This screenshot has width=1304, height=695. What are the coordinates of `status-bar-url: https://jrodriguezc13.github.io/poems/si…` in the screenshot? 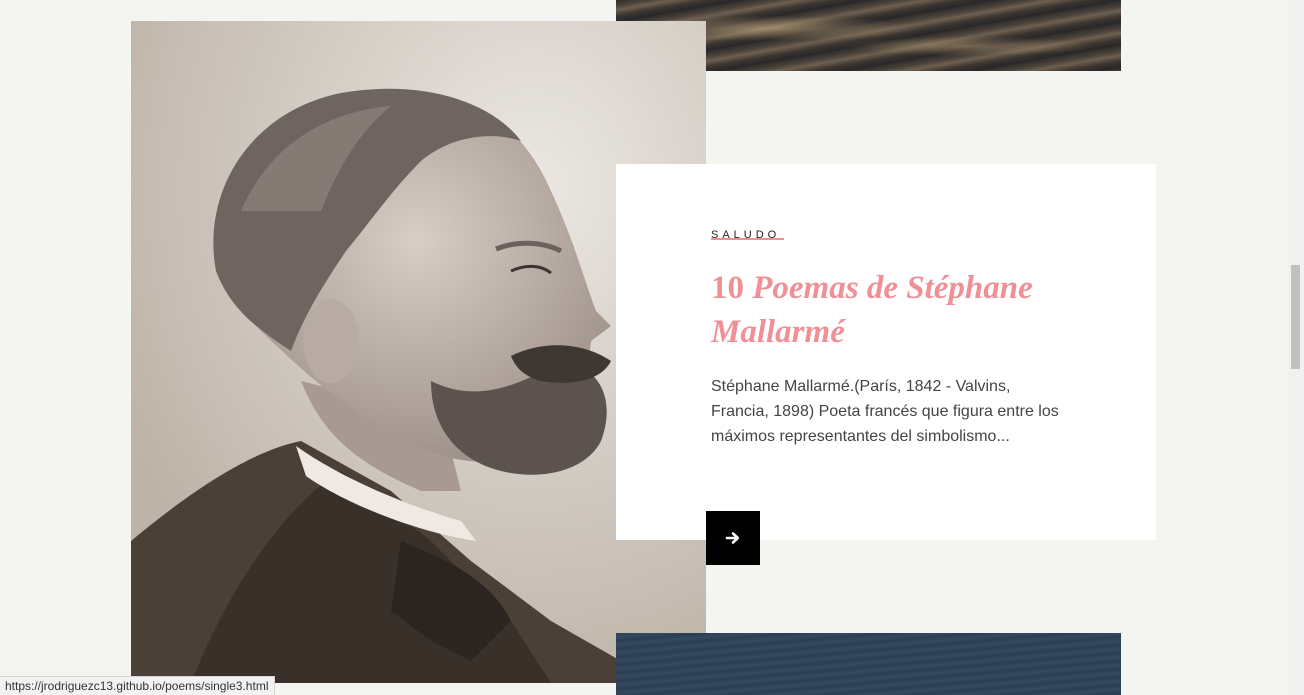 It's located at (137, 686).